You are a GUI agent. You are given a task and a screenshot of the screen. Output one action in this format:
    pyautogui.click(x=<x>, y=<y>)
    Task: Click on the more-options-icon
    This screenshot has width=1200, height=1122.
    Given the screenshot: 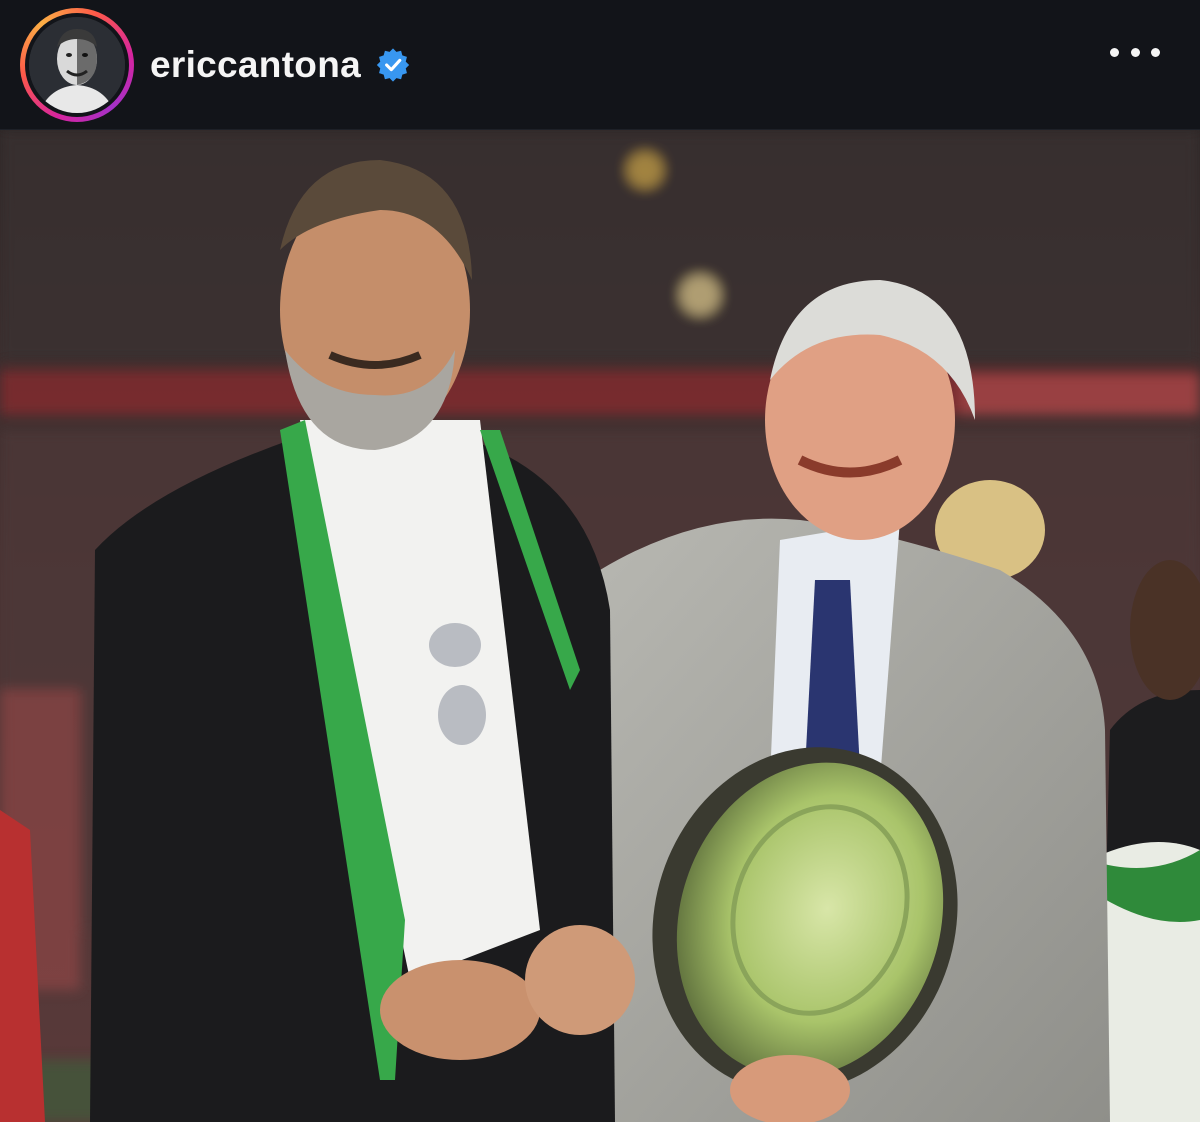 What is the action you would take?
    pyautogui.click(x=1135, y=52)
    